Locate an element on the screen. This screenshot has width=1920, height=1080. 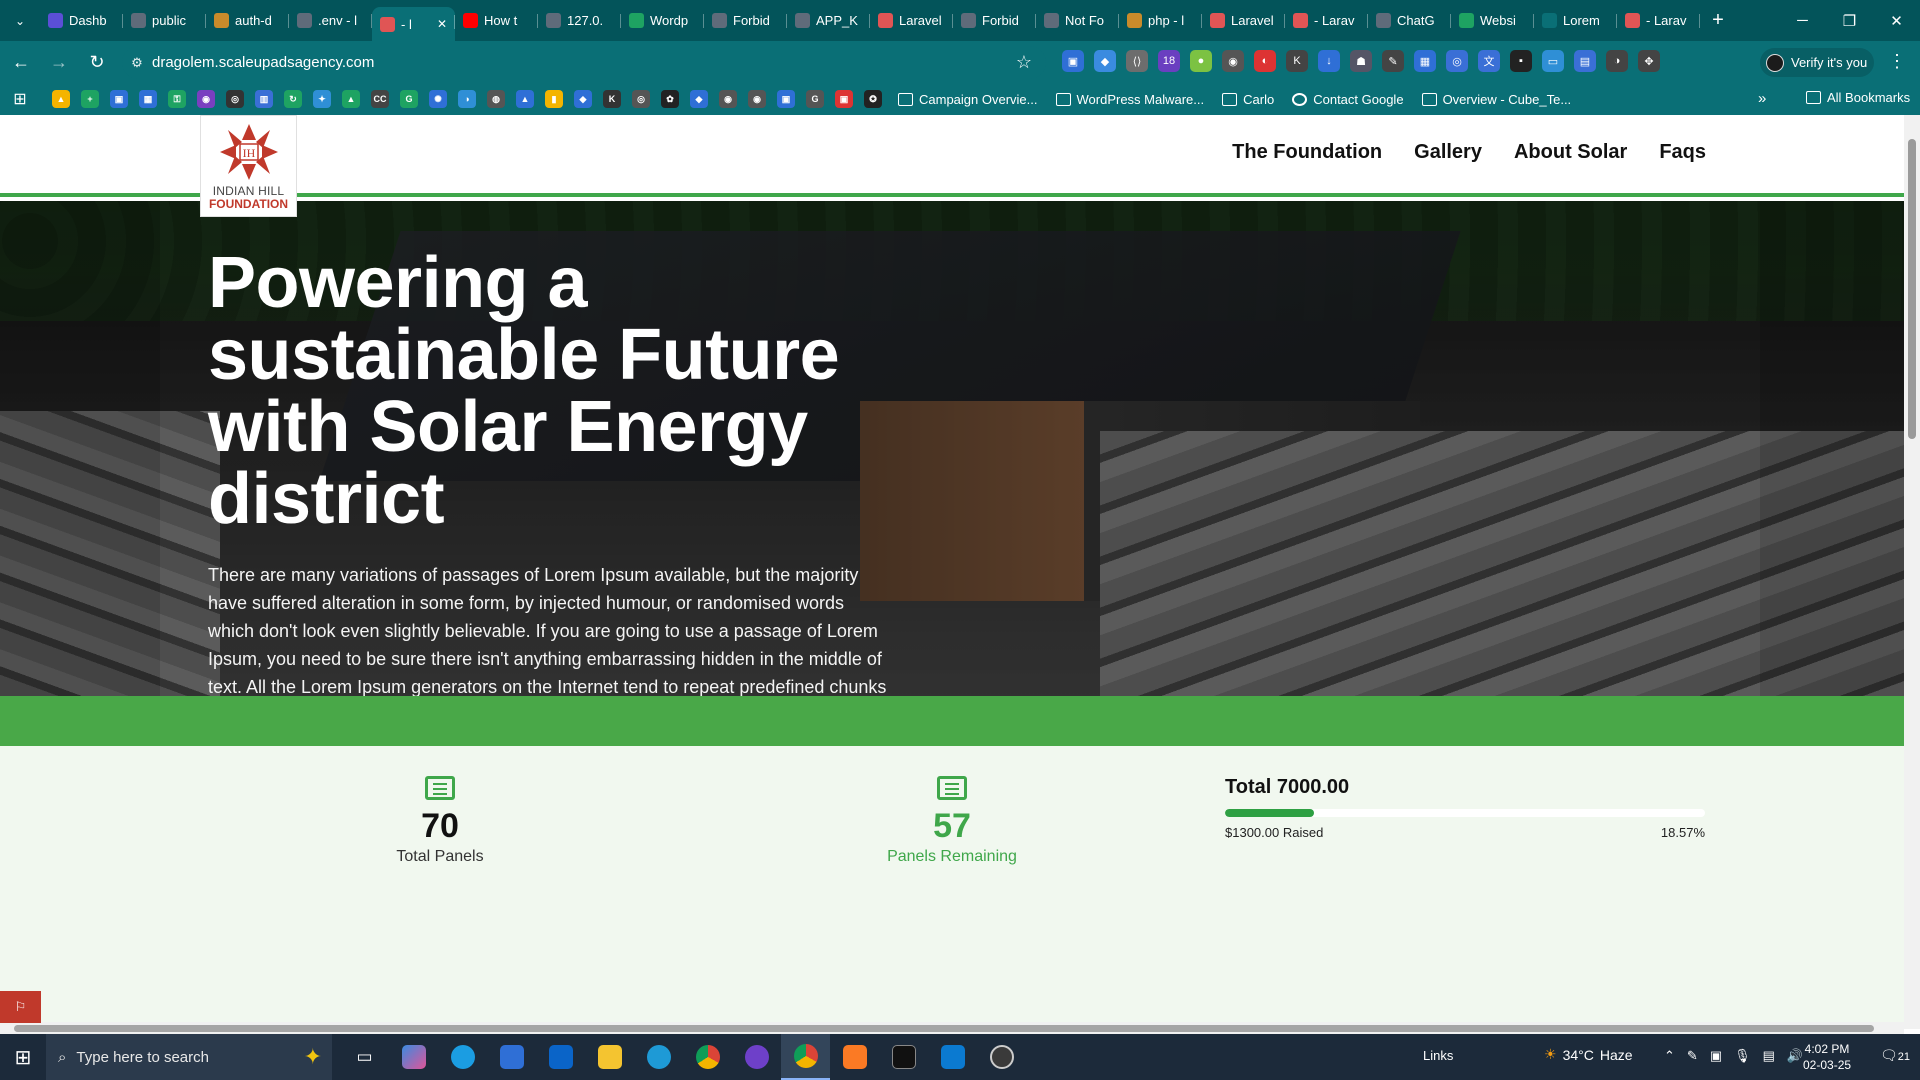
network-icon: ▤ is located at coordinates (1769, 1056).